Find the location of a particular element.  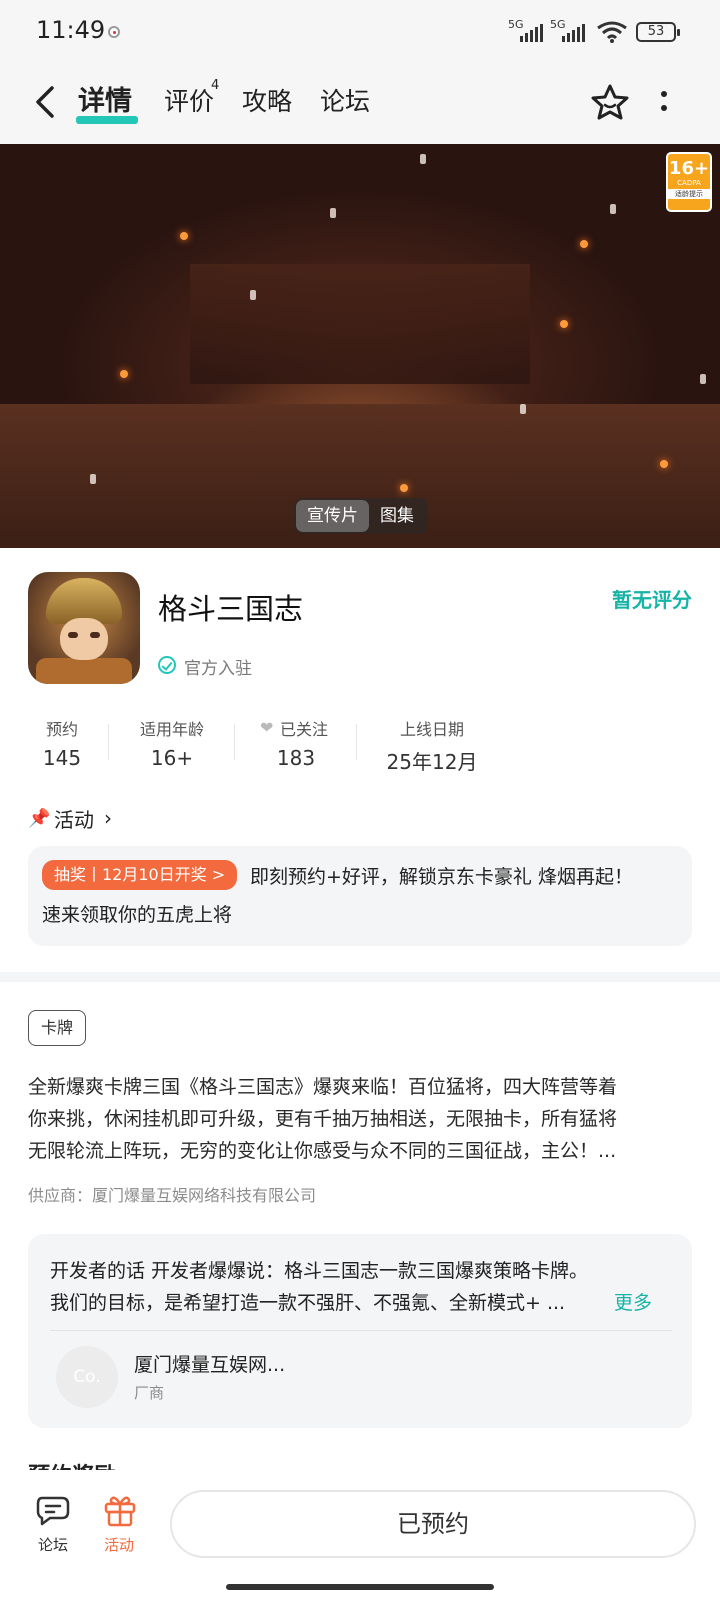

card-divider is located at coordinates (361, 1330).